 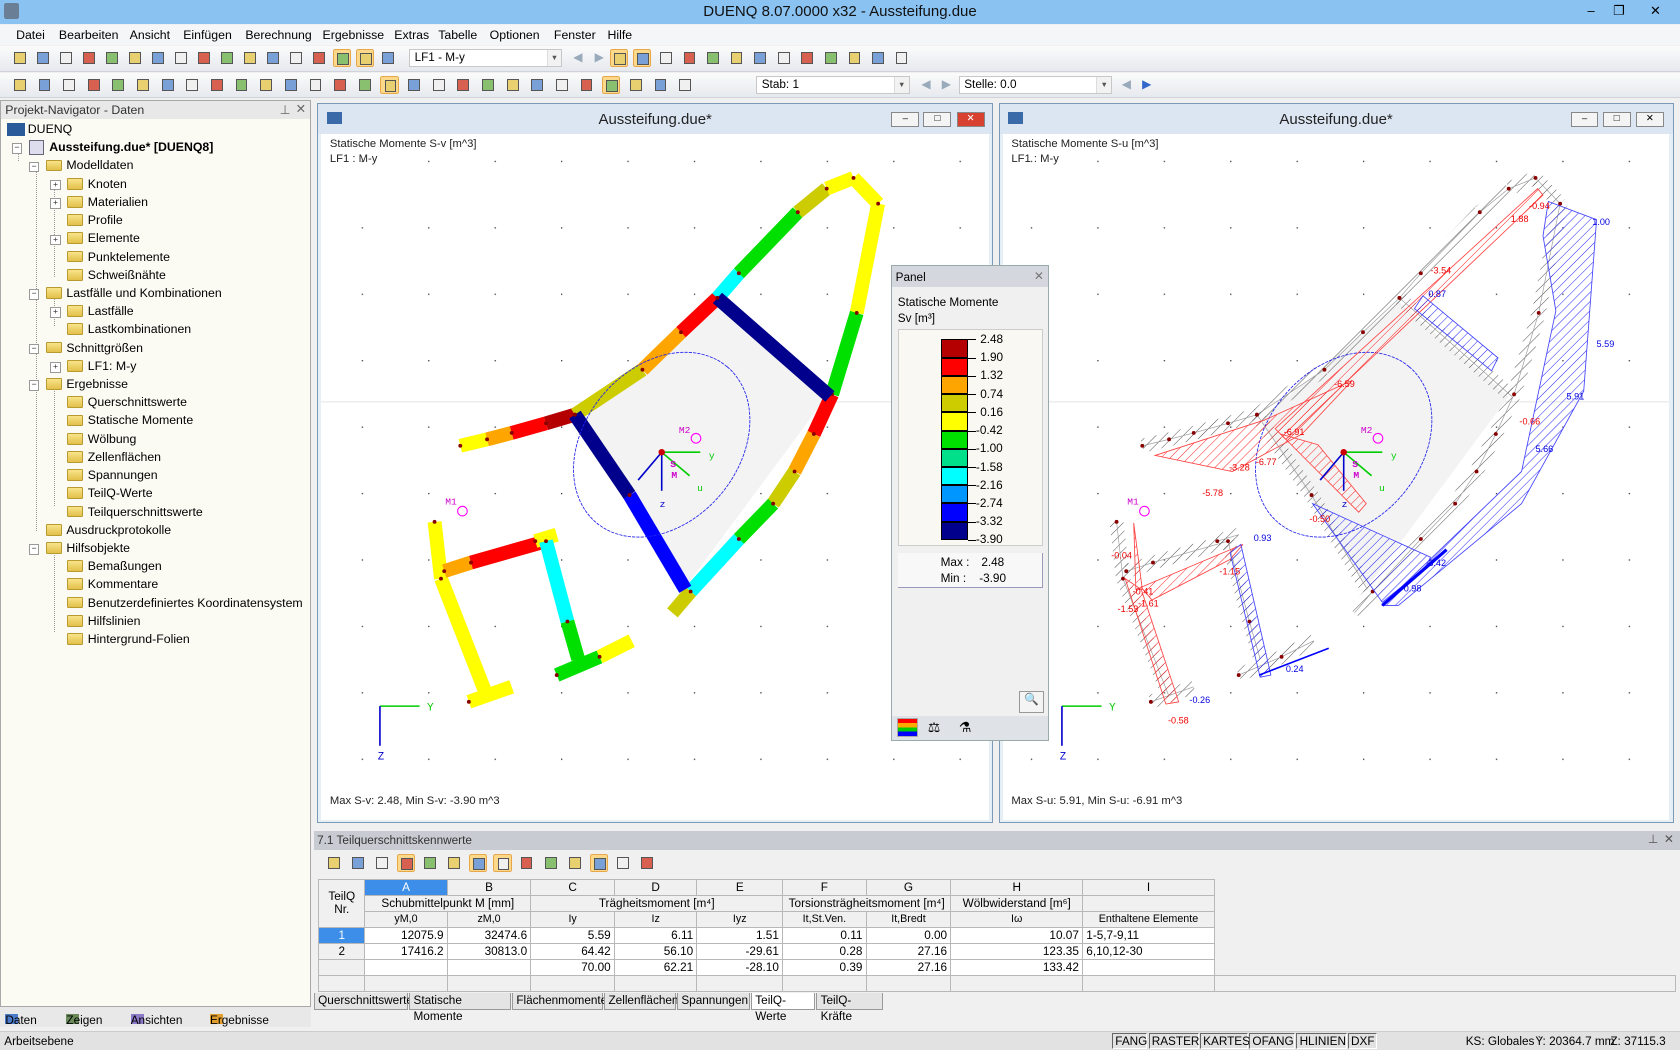 What do you see at coordinates (740, 887) in the screenshot?
I see `column-letter: E` at bounding box center [740, 887].